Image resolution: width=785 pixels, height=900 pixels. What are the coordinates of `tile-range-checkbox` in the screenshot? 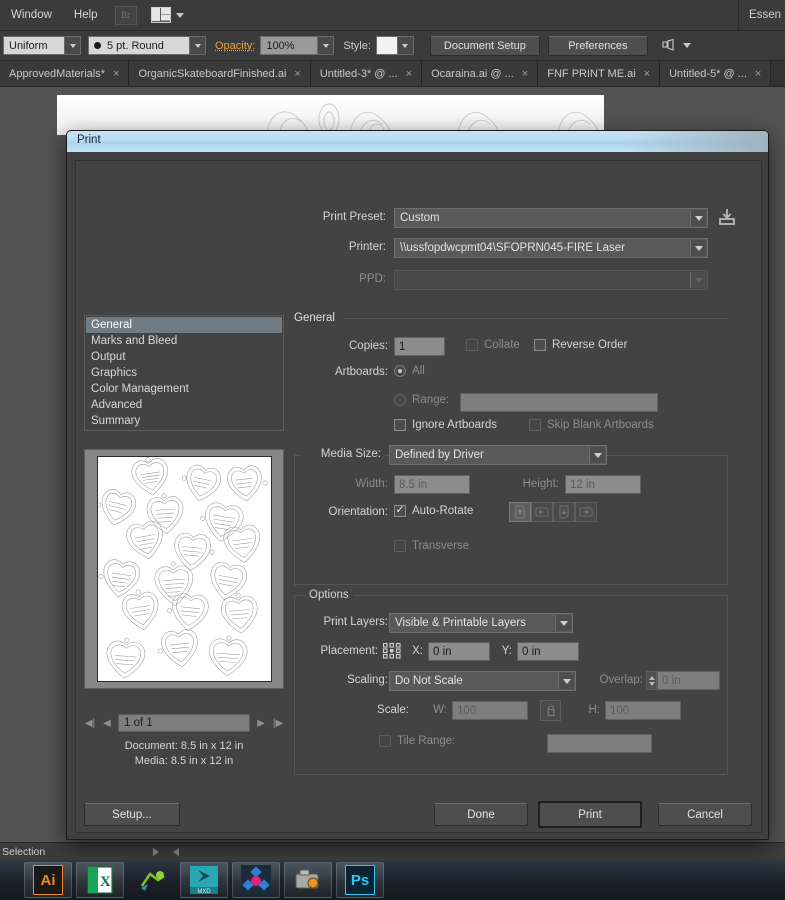 It's located at (385, 741).